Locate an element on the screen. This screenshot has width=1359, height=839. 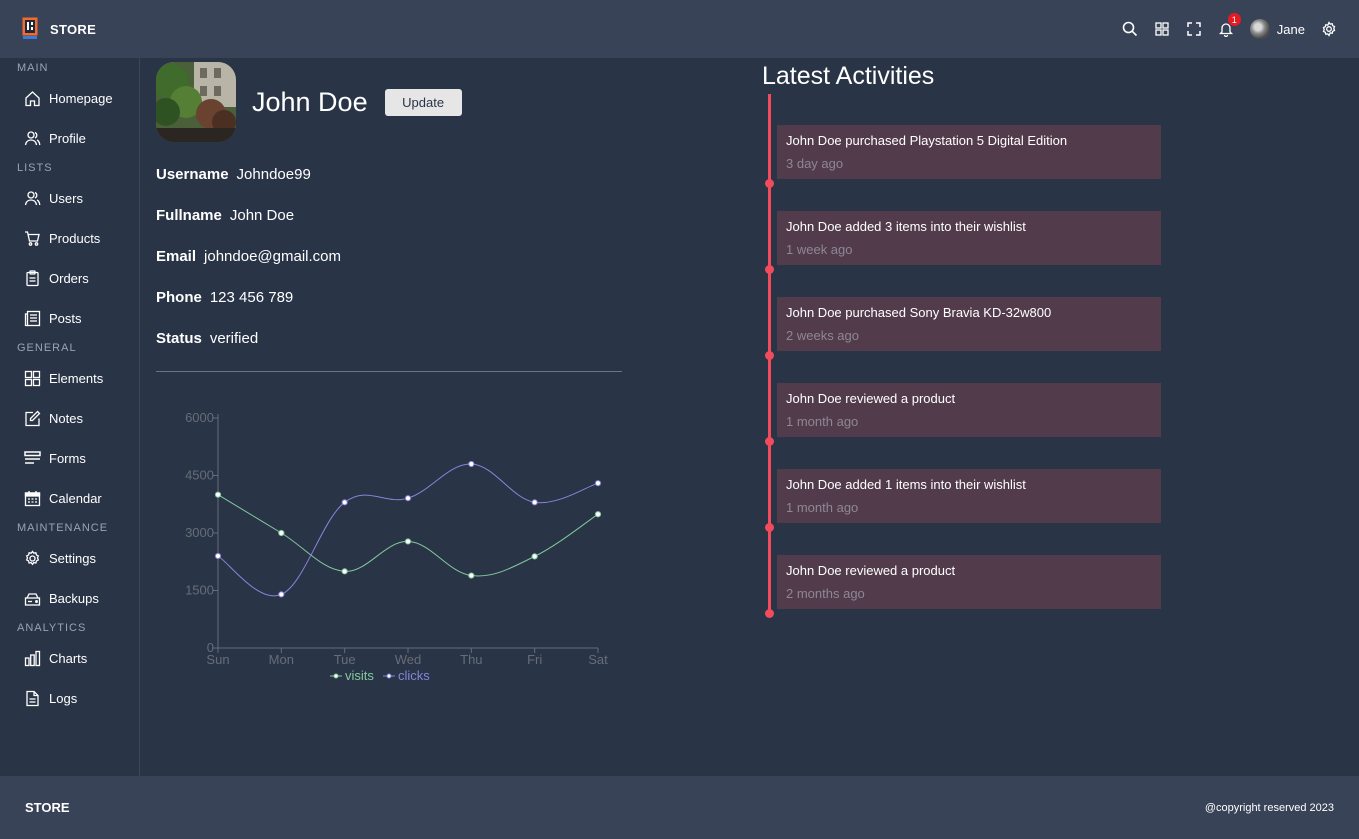
series-line-visits is located at coordinates (408, 535).